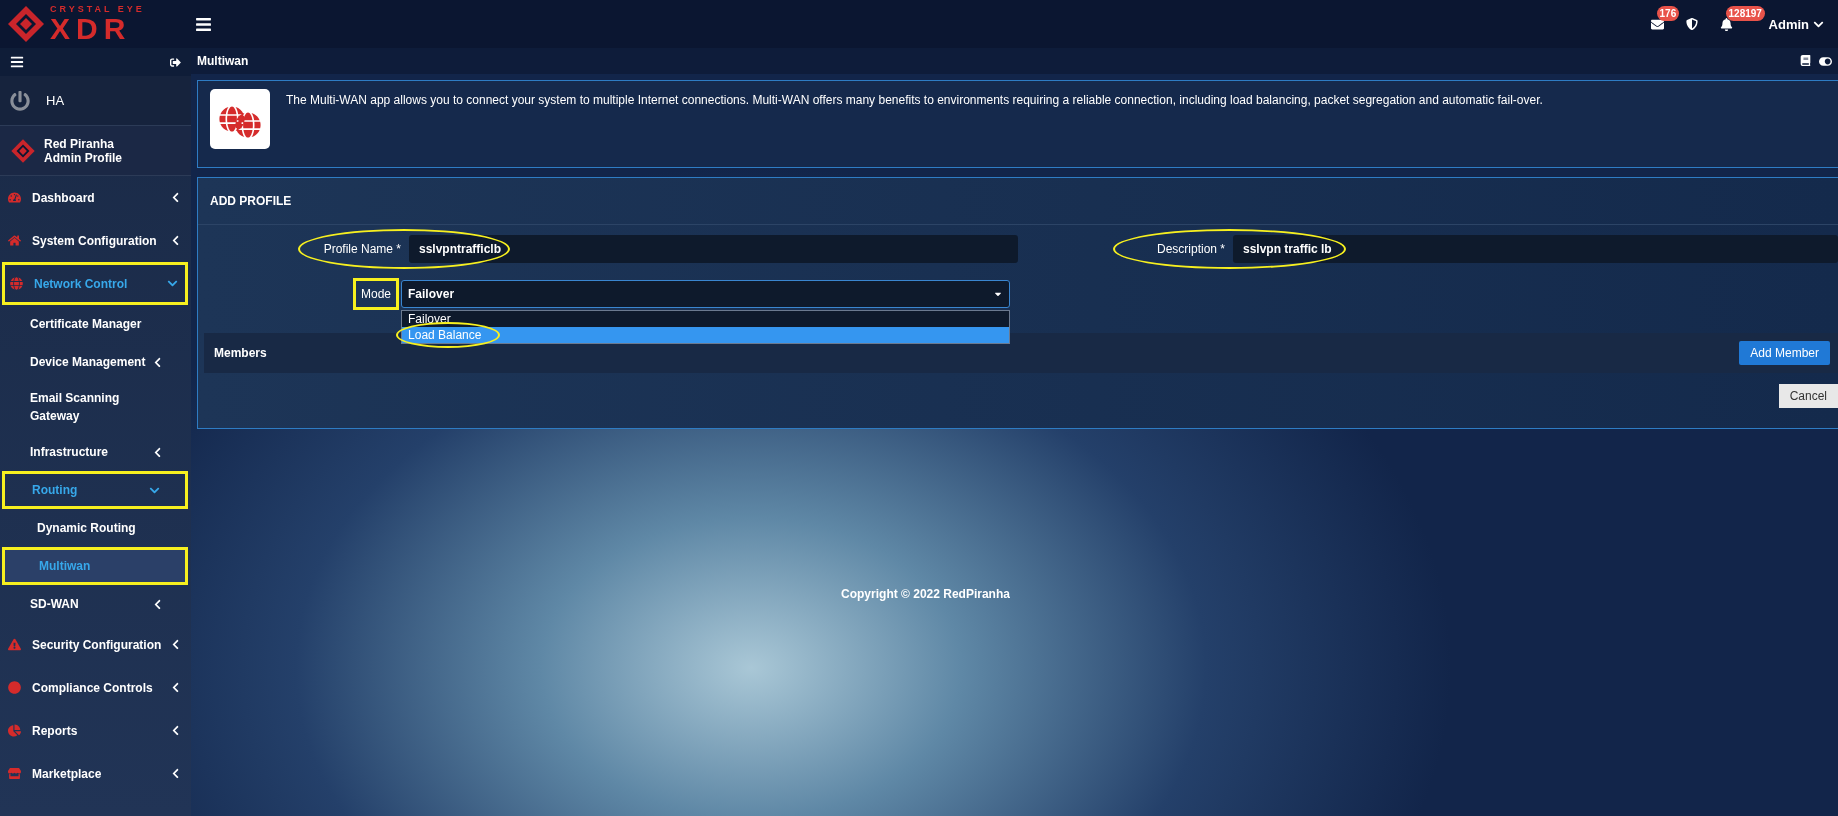  What do you see at coordinates (1808, 396) in the screenshot?
I see `cancel-button: Cancel` at bounding box center [1808, 396].